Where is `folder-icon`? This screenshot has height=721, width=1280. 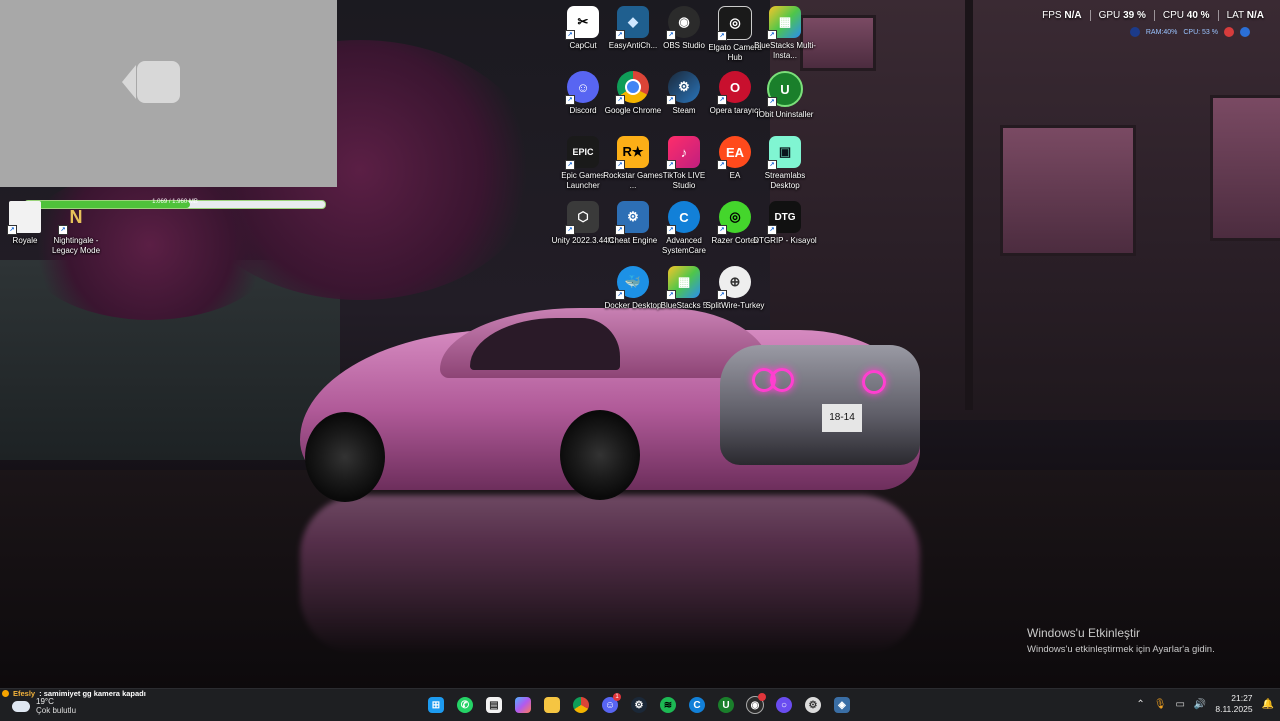 folder-icon is located at coordinates (552, 705).